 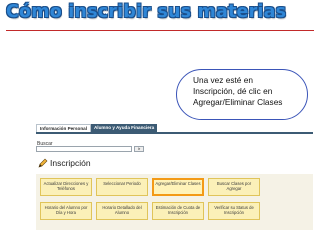 I want to click on section-title: Inscripción, so click(x=70, y=163).